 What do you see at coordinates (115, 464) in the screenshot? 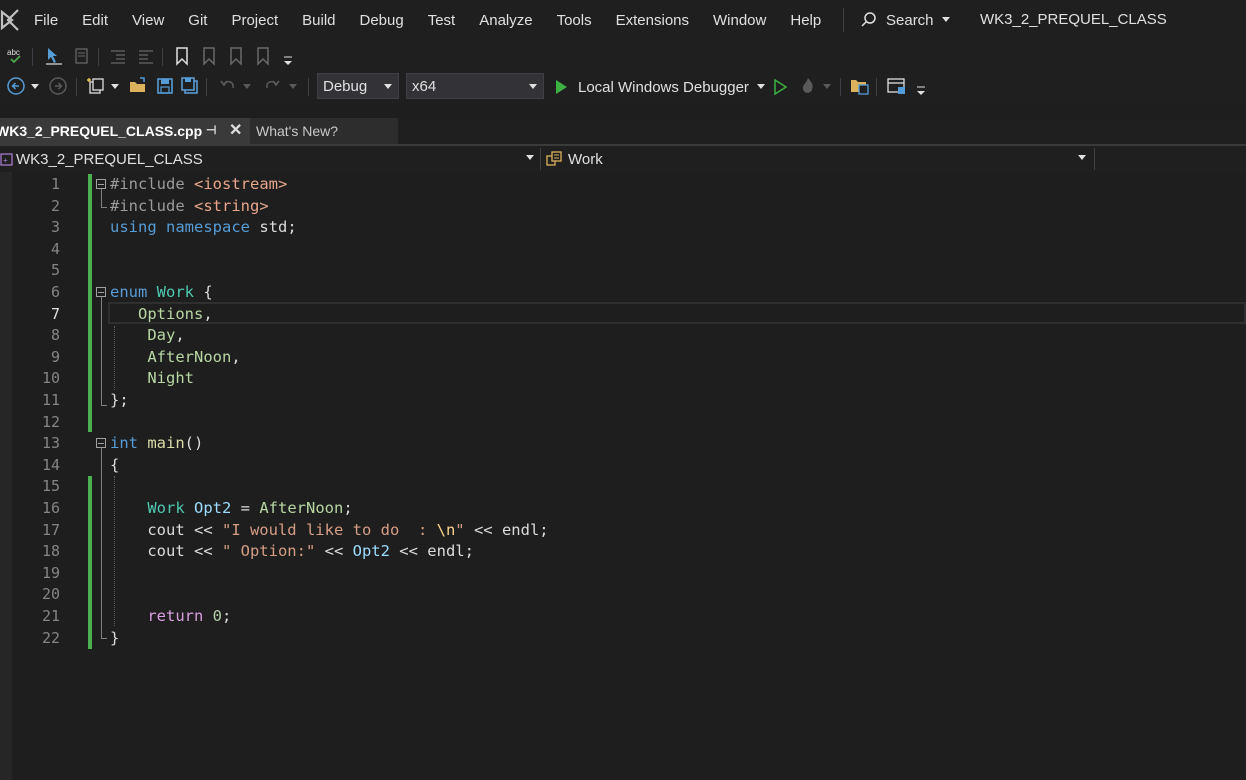
I see `code-line-14: {` at bounding box center [115, 464].